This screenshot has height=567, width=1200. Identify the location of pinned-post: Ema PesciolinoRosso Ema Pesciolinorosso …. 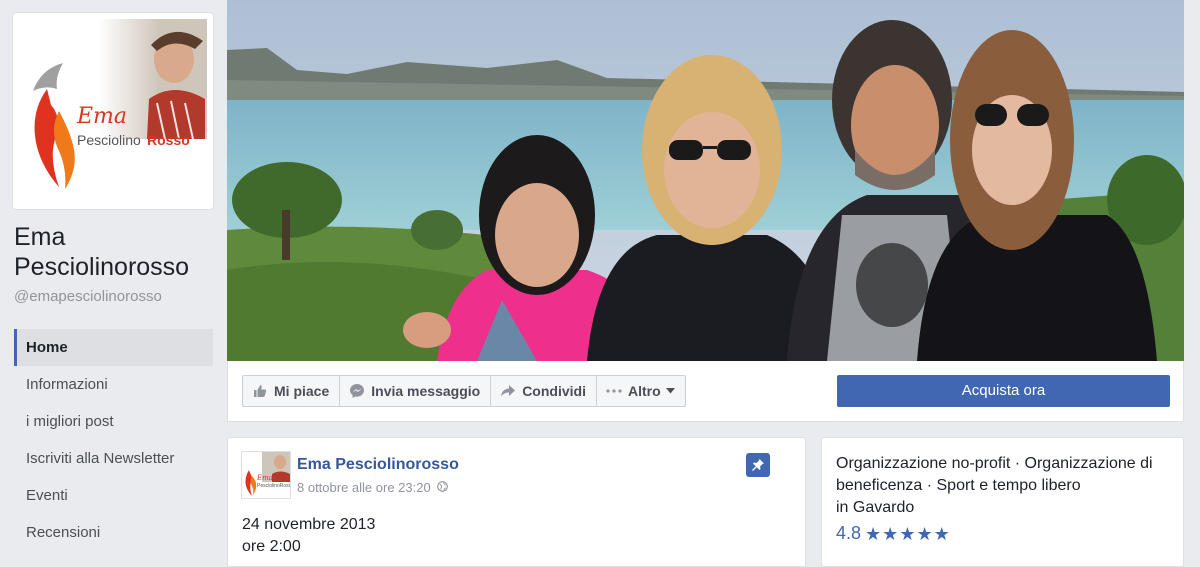
(516, 502).